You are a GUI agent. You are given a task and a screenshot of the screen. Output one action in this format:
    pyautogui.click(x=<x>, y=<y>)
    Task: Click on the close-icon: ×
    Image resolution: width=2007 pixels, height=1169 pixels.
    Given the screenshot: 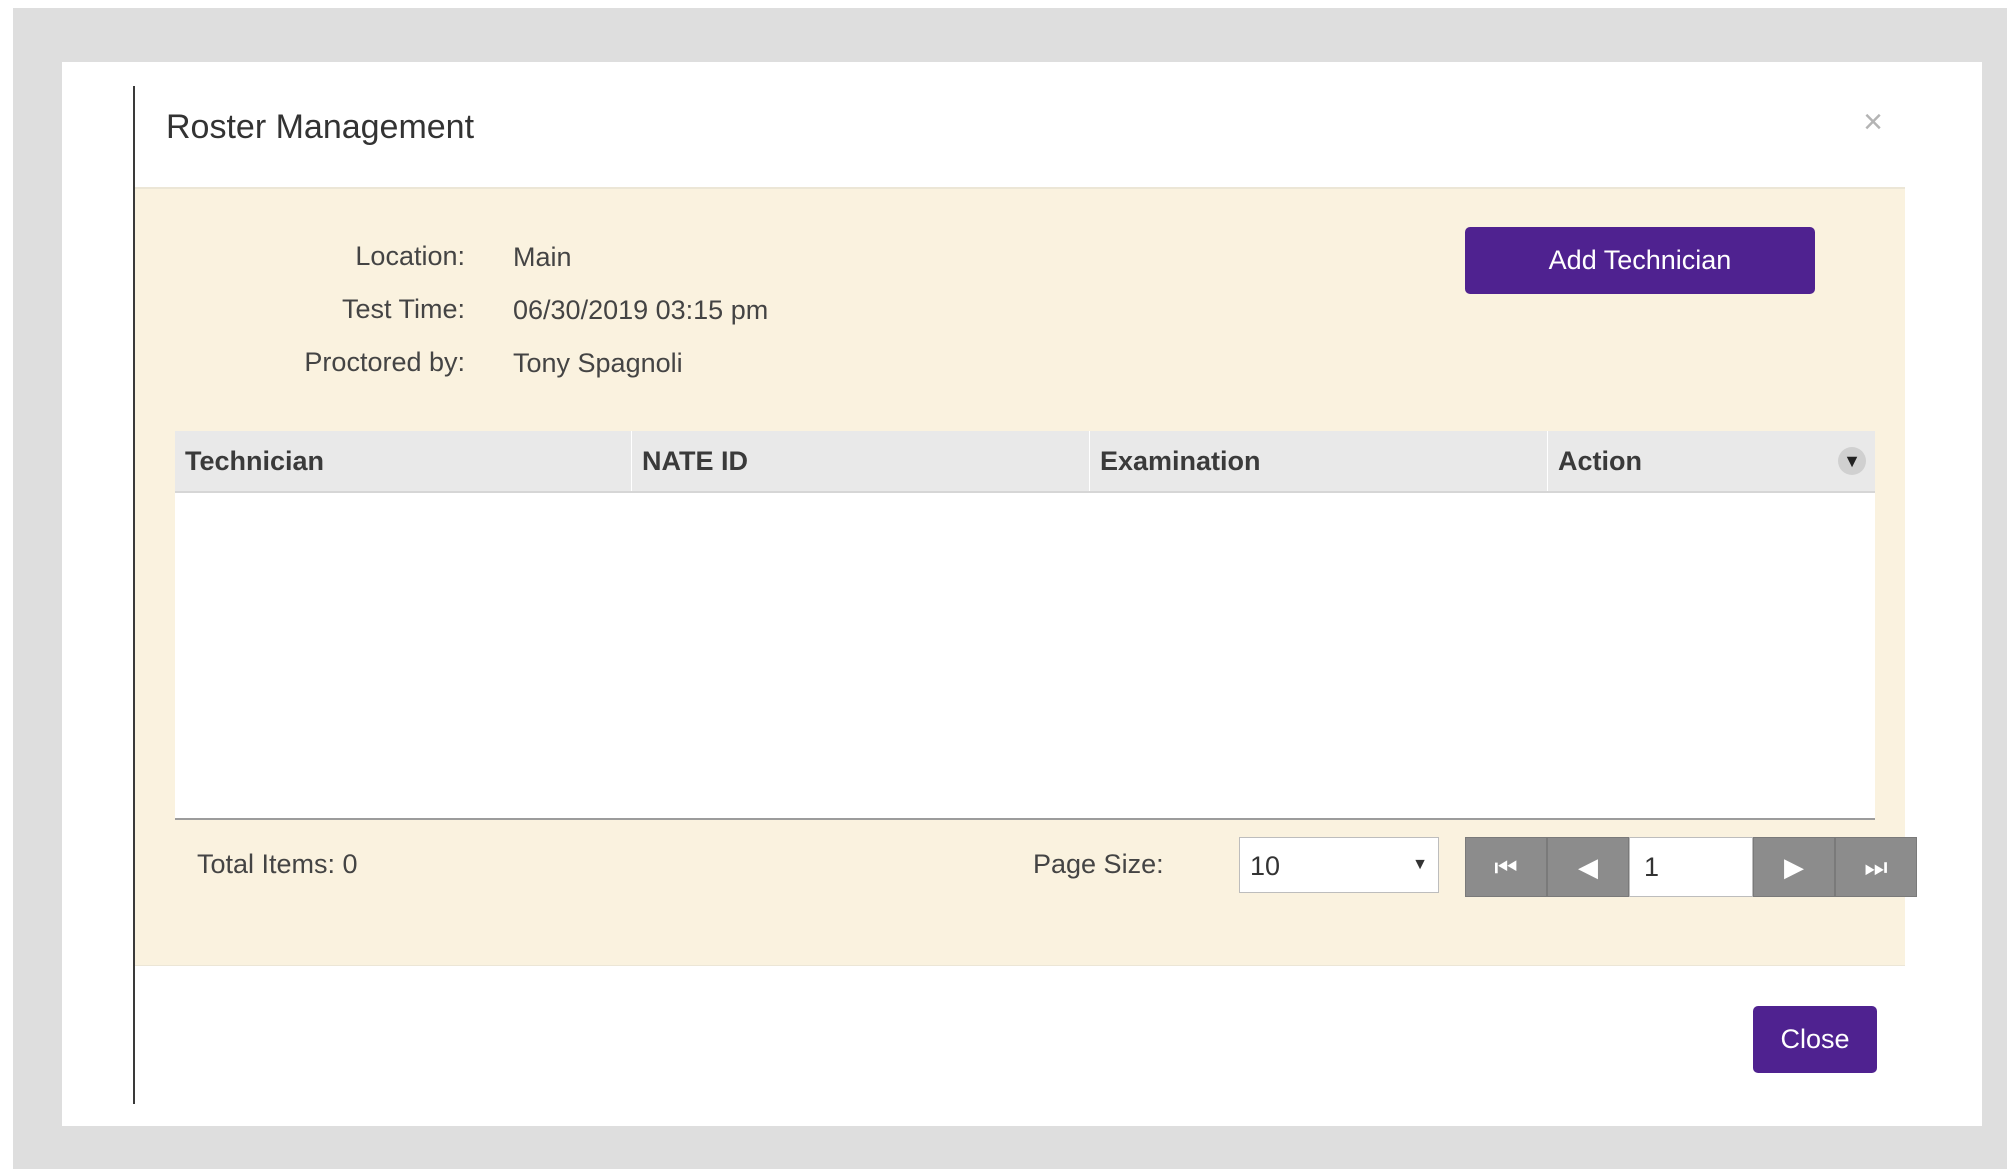 What is the action you would take?
    pyautogui.click(x=1873, y=122)
    